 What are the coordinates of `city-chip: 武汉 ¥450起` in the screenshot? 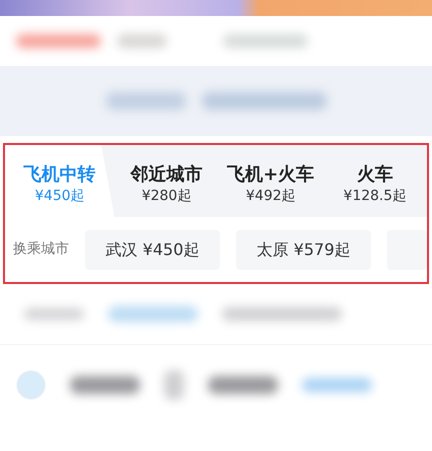 It's located at (152, 250).